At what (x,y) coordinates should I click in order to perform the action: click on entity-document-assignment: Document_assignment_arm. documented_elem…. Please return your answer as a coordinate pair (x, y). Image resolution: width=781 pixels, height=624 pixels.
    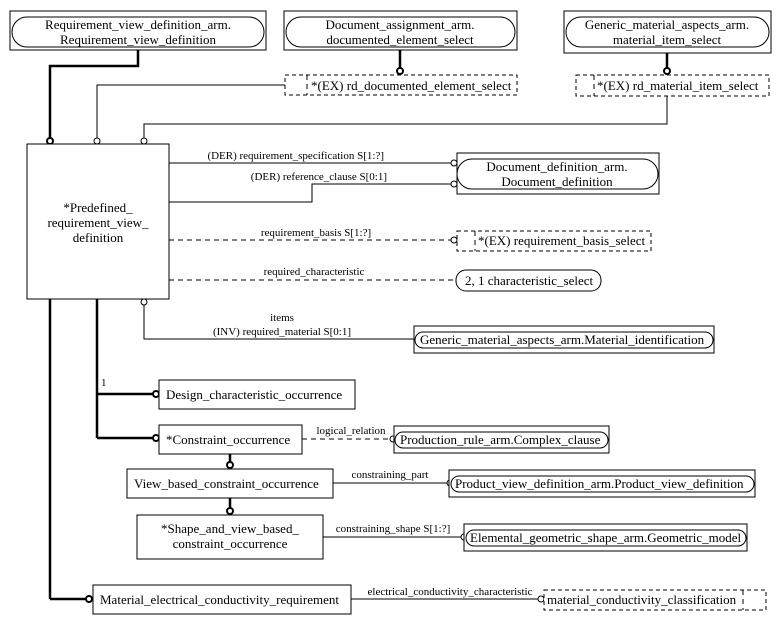
    Looking at the image, I should click on (400, 30).